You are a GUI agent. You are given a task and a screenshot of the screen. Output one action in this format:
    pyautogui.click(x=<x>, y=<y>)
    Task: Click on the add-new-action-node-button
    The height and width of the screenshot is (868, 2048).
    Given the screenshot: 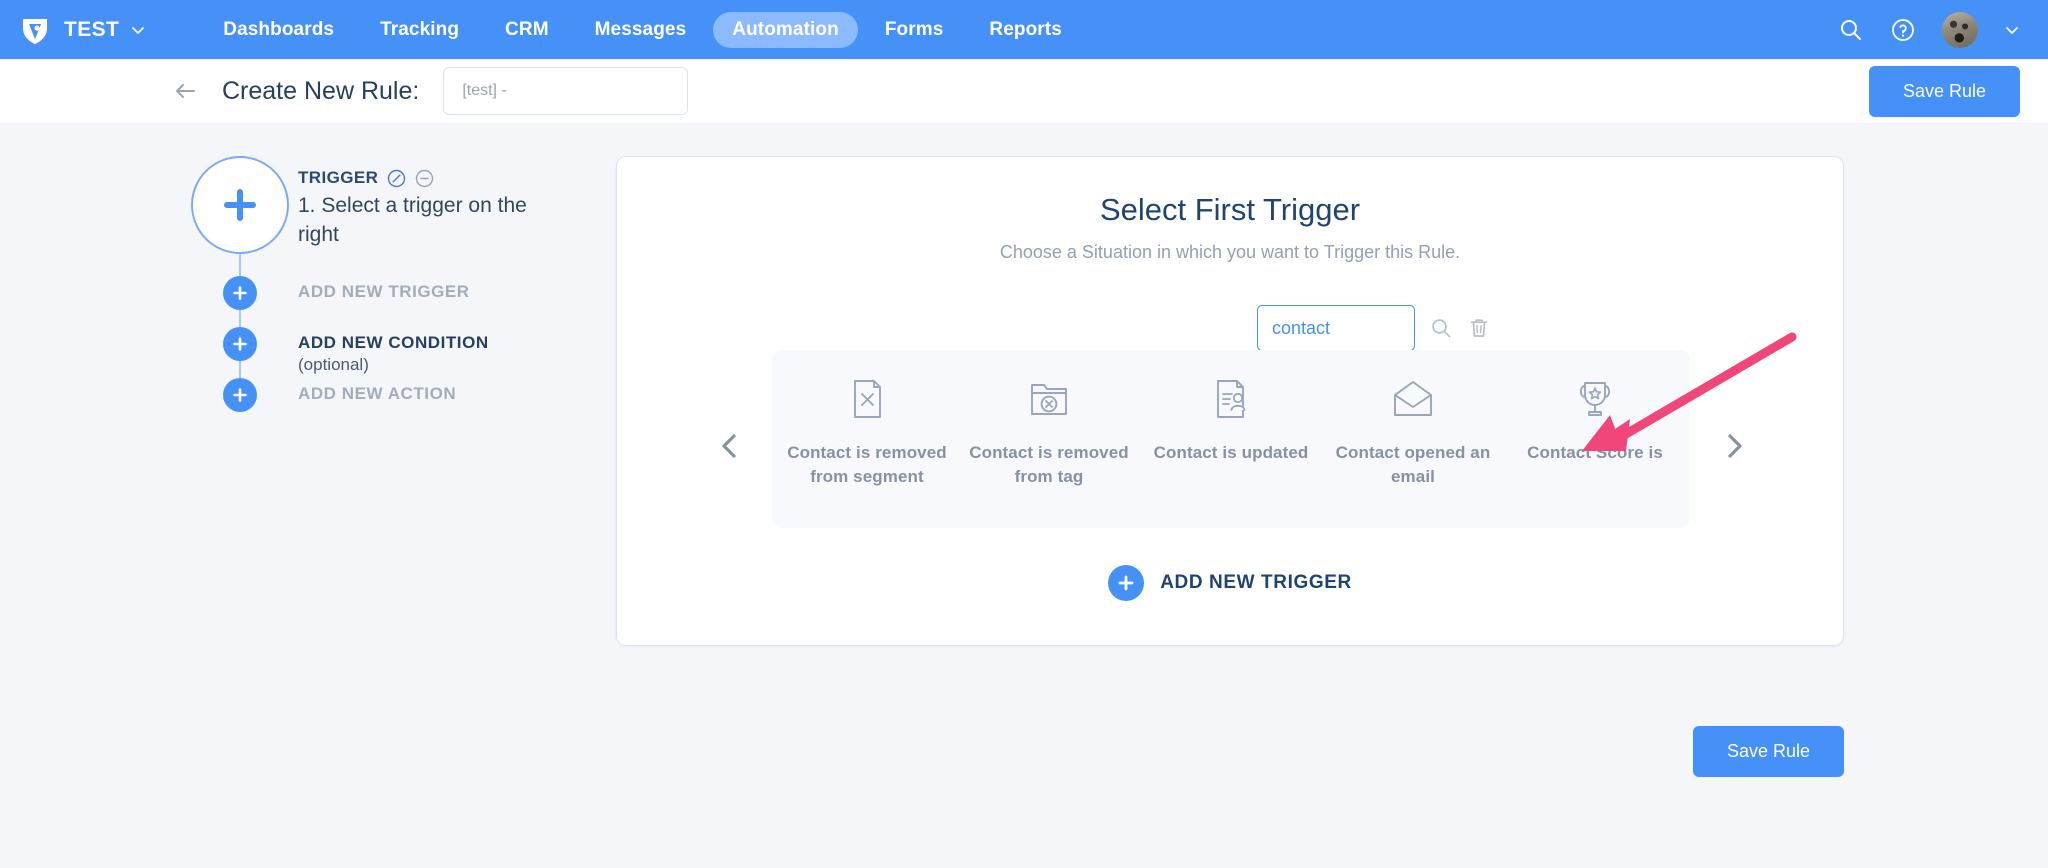 What is the action you would take?
    pyautogui.click(x=240, y=395)
    